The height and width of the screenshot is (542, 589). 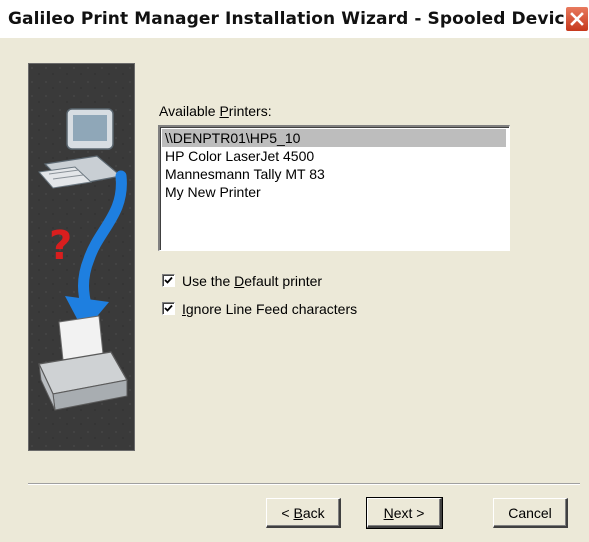 I want to click on back-button: < Back, so click(x=303, y=513).